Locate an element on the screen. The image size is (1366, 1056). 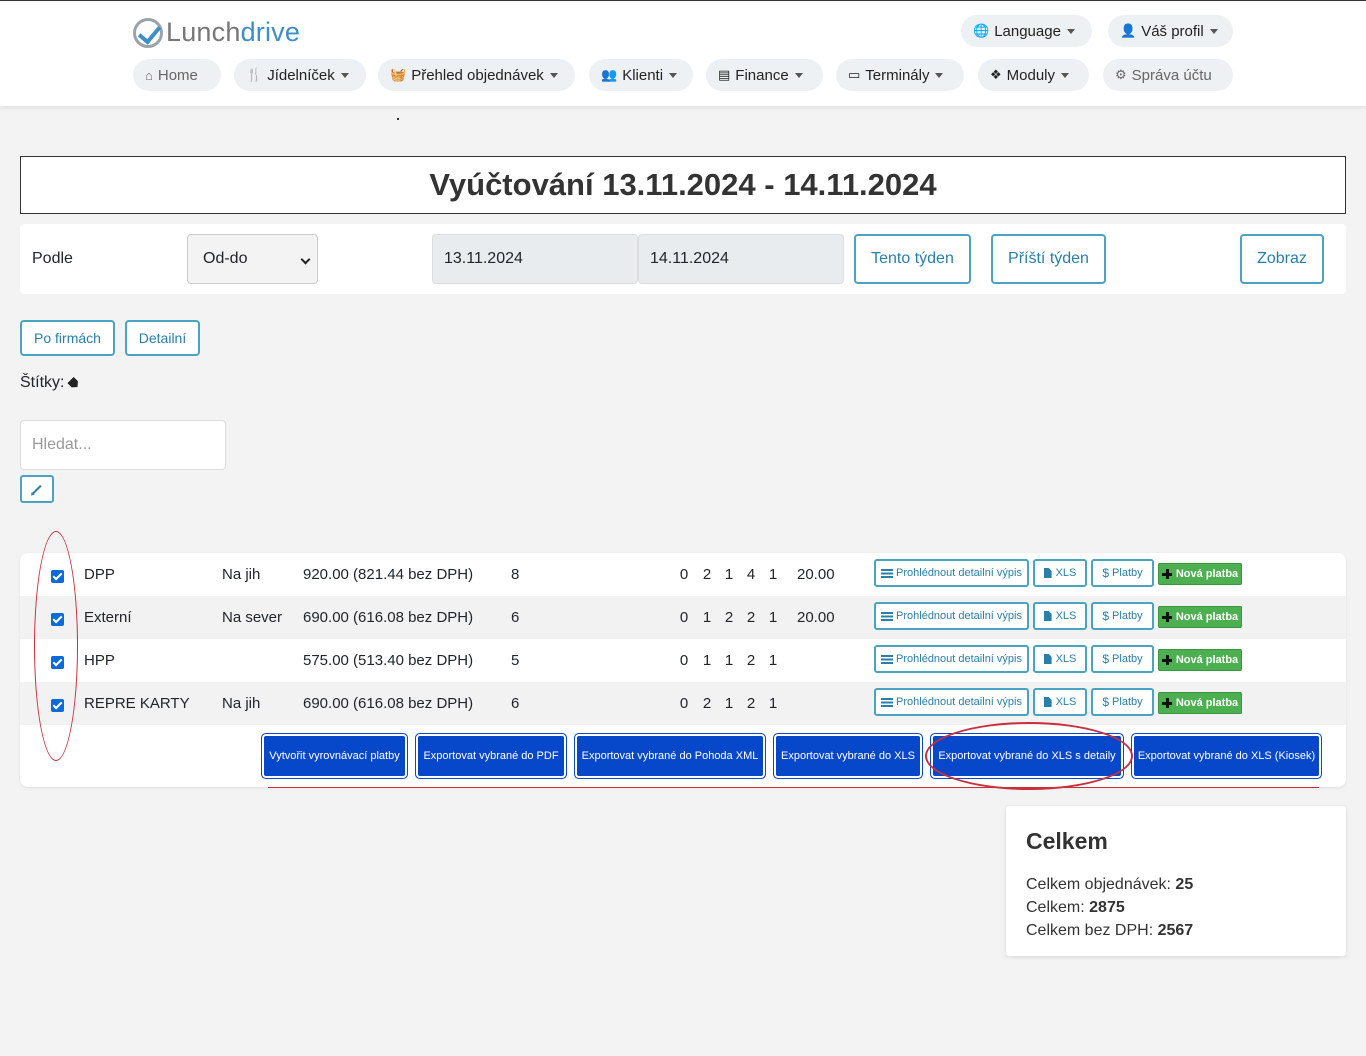
day-count: 0 is located at coordinates (684, 574).